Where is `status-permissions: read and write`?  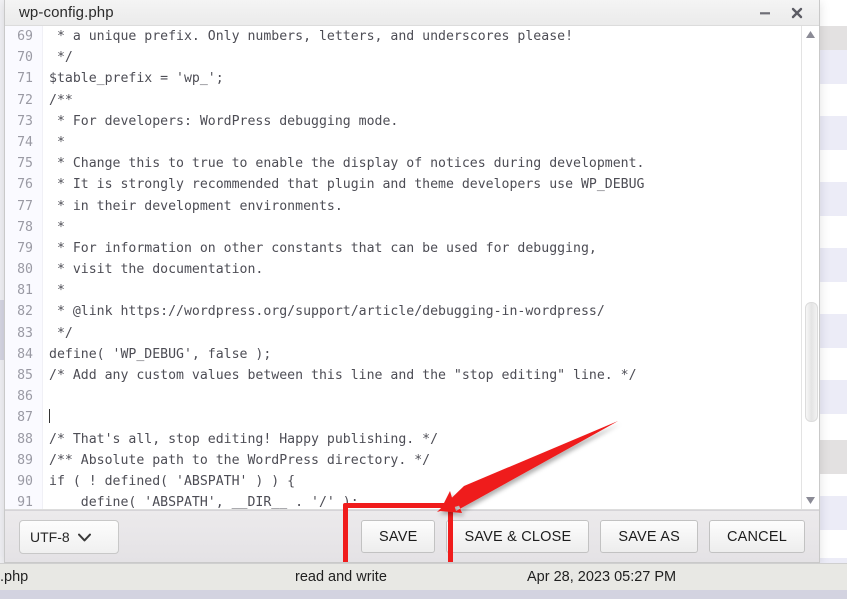
status-permissions: read and write is located at coordinates (341, 577).